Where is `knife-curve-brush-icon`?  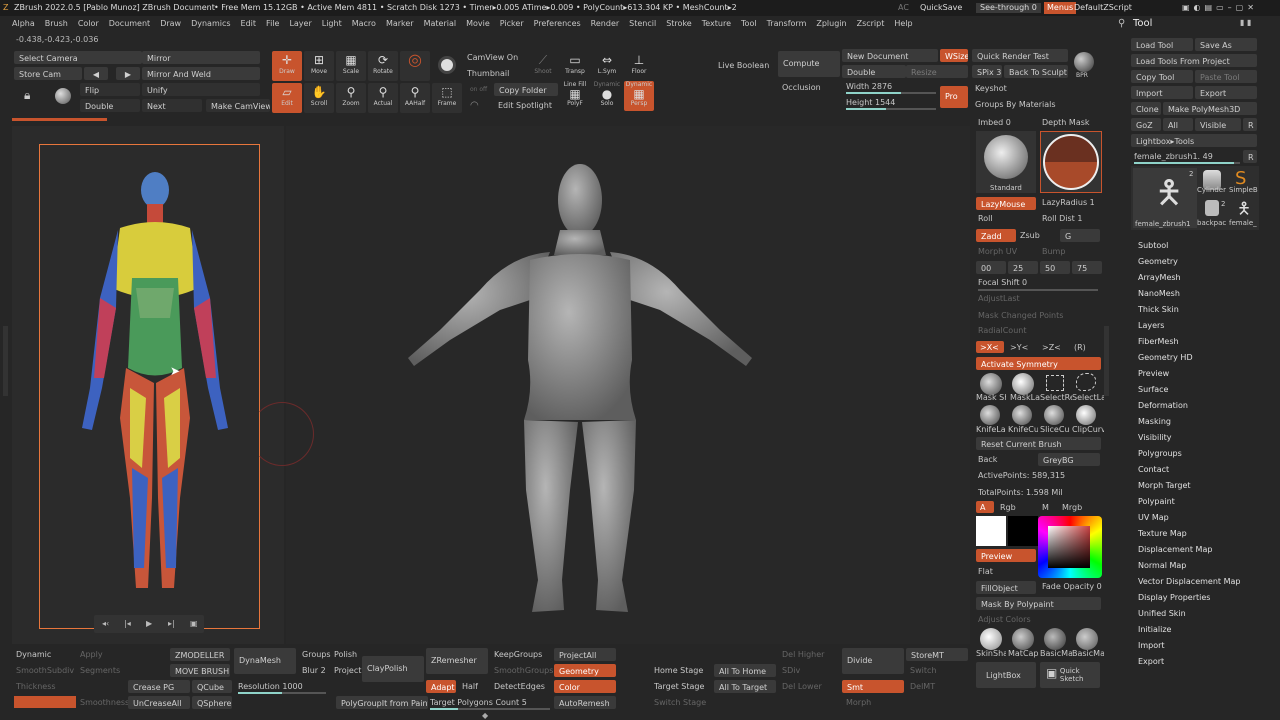 knife-curve-brush-icon is located at coordinates (1022, 415).